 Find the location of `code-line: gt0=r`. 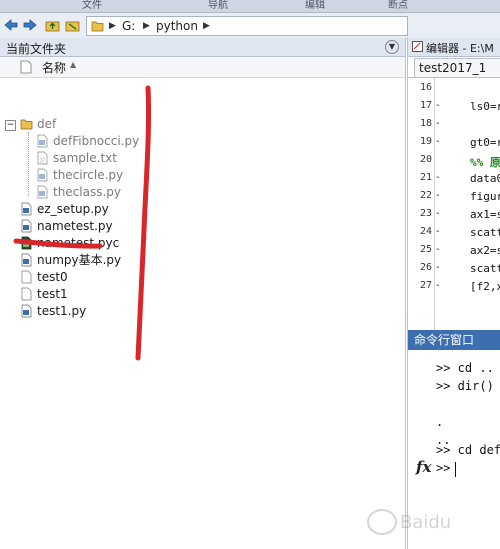

code-line: gt0=r is located at coordinates (485, 142).